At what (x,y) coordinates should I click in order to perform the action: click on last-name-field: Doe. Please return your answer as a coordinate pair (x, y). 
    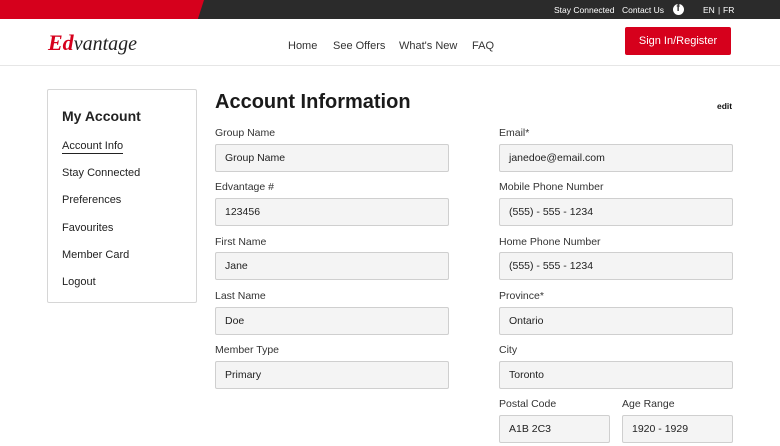
    Looking at the image, I should click on (332, 321).